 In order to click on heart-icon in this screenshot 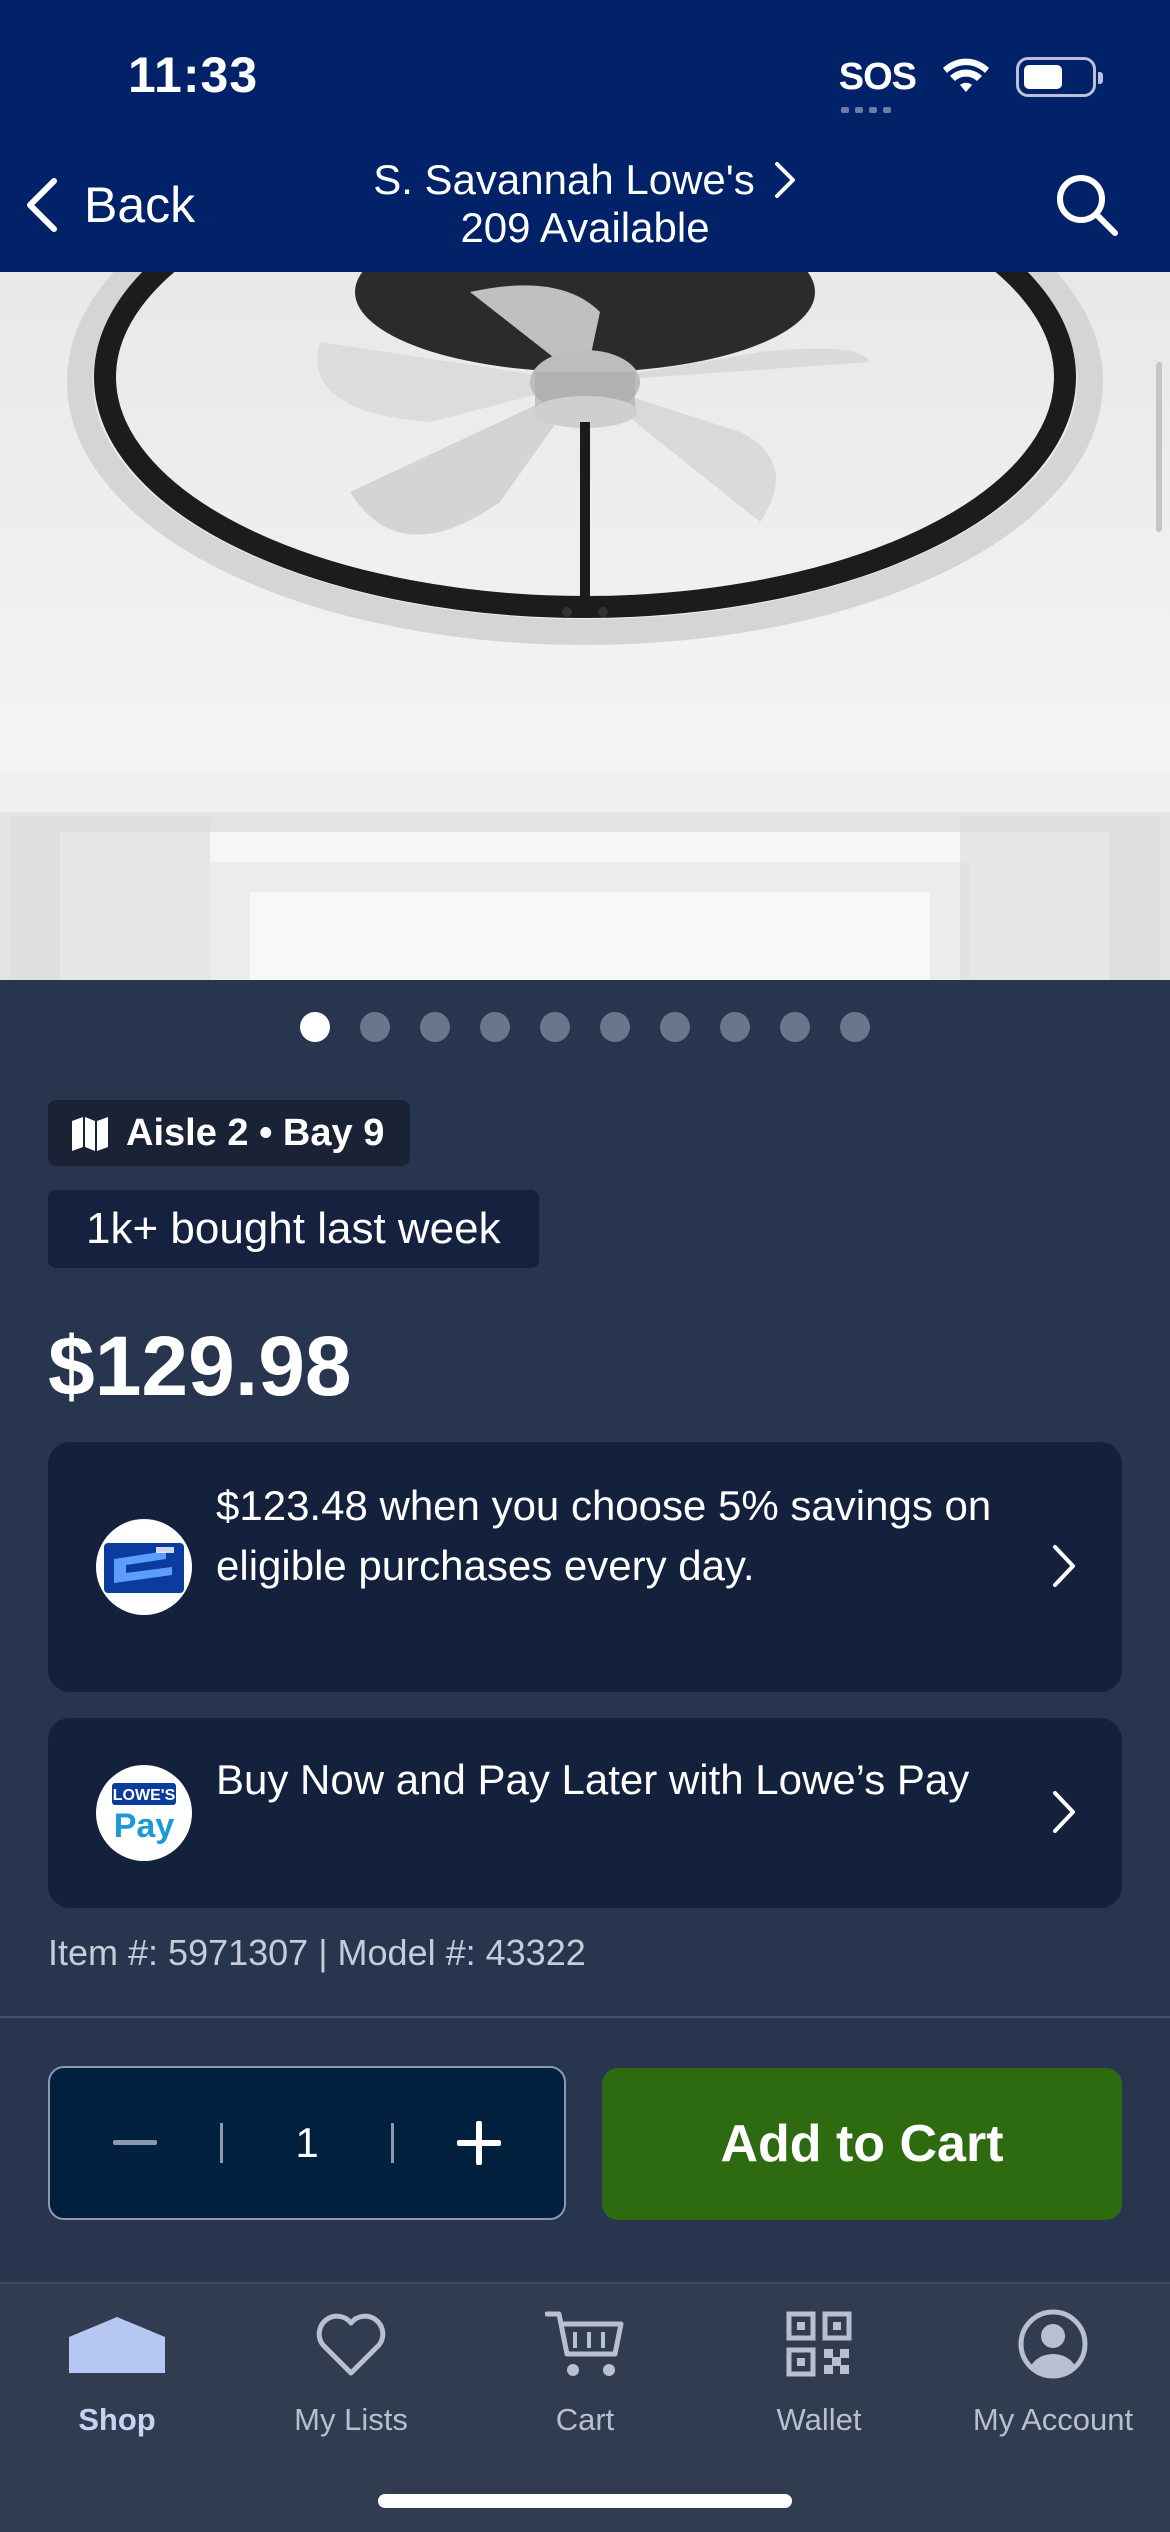, I will do `click(351, 2344)`.